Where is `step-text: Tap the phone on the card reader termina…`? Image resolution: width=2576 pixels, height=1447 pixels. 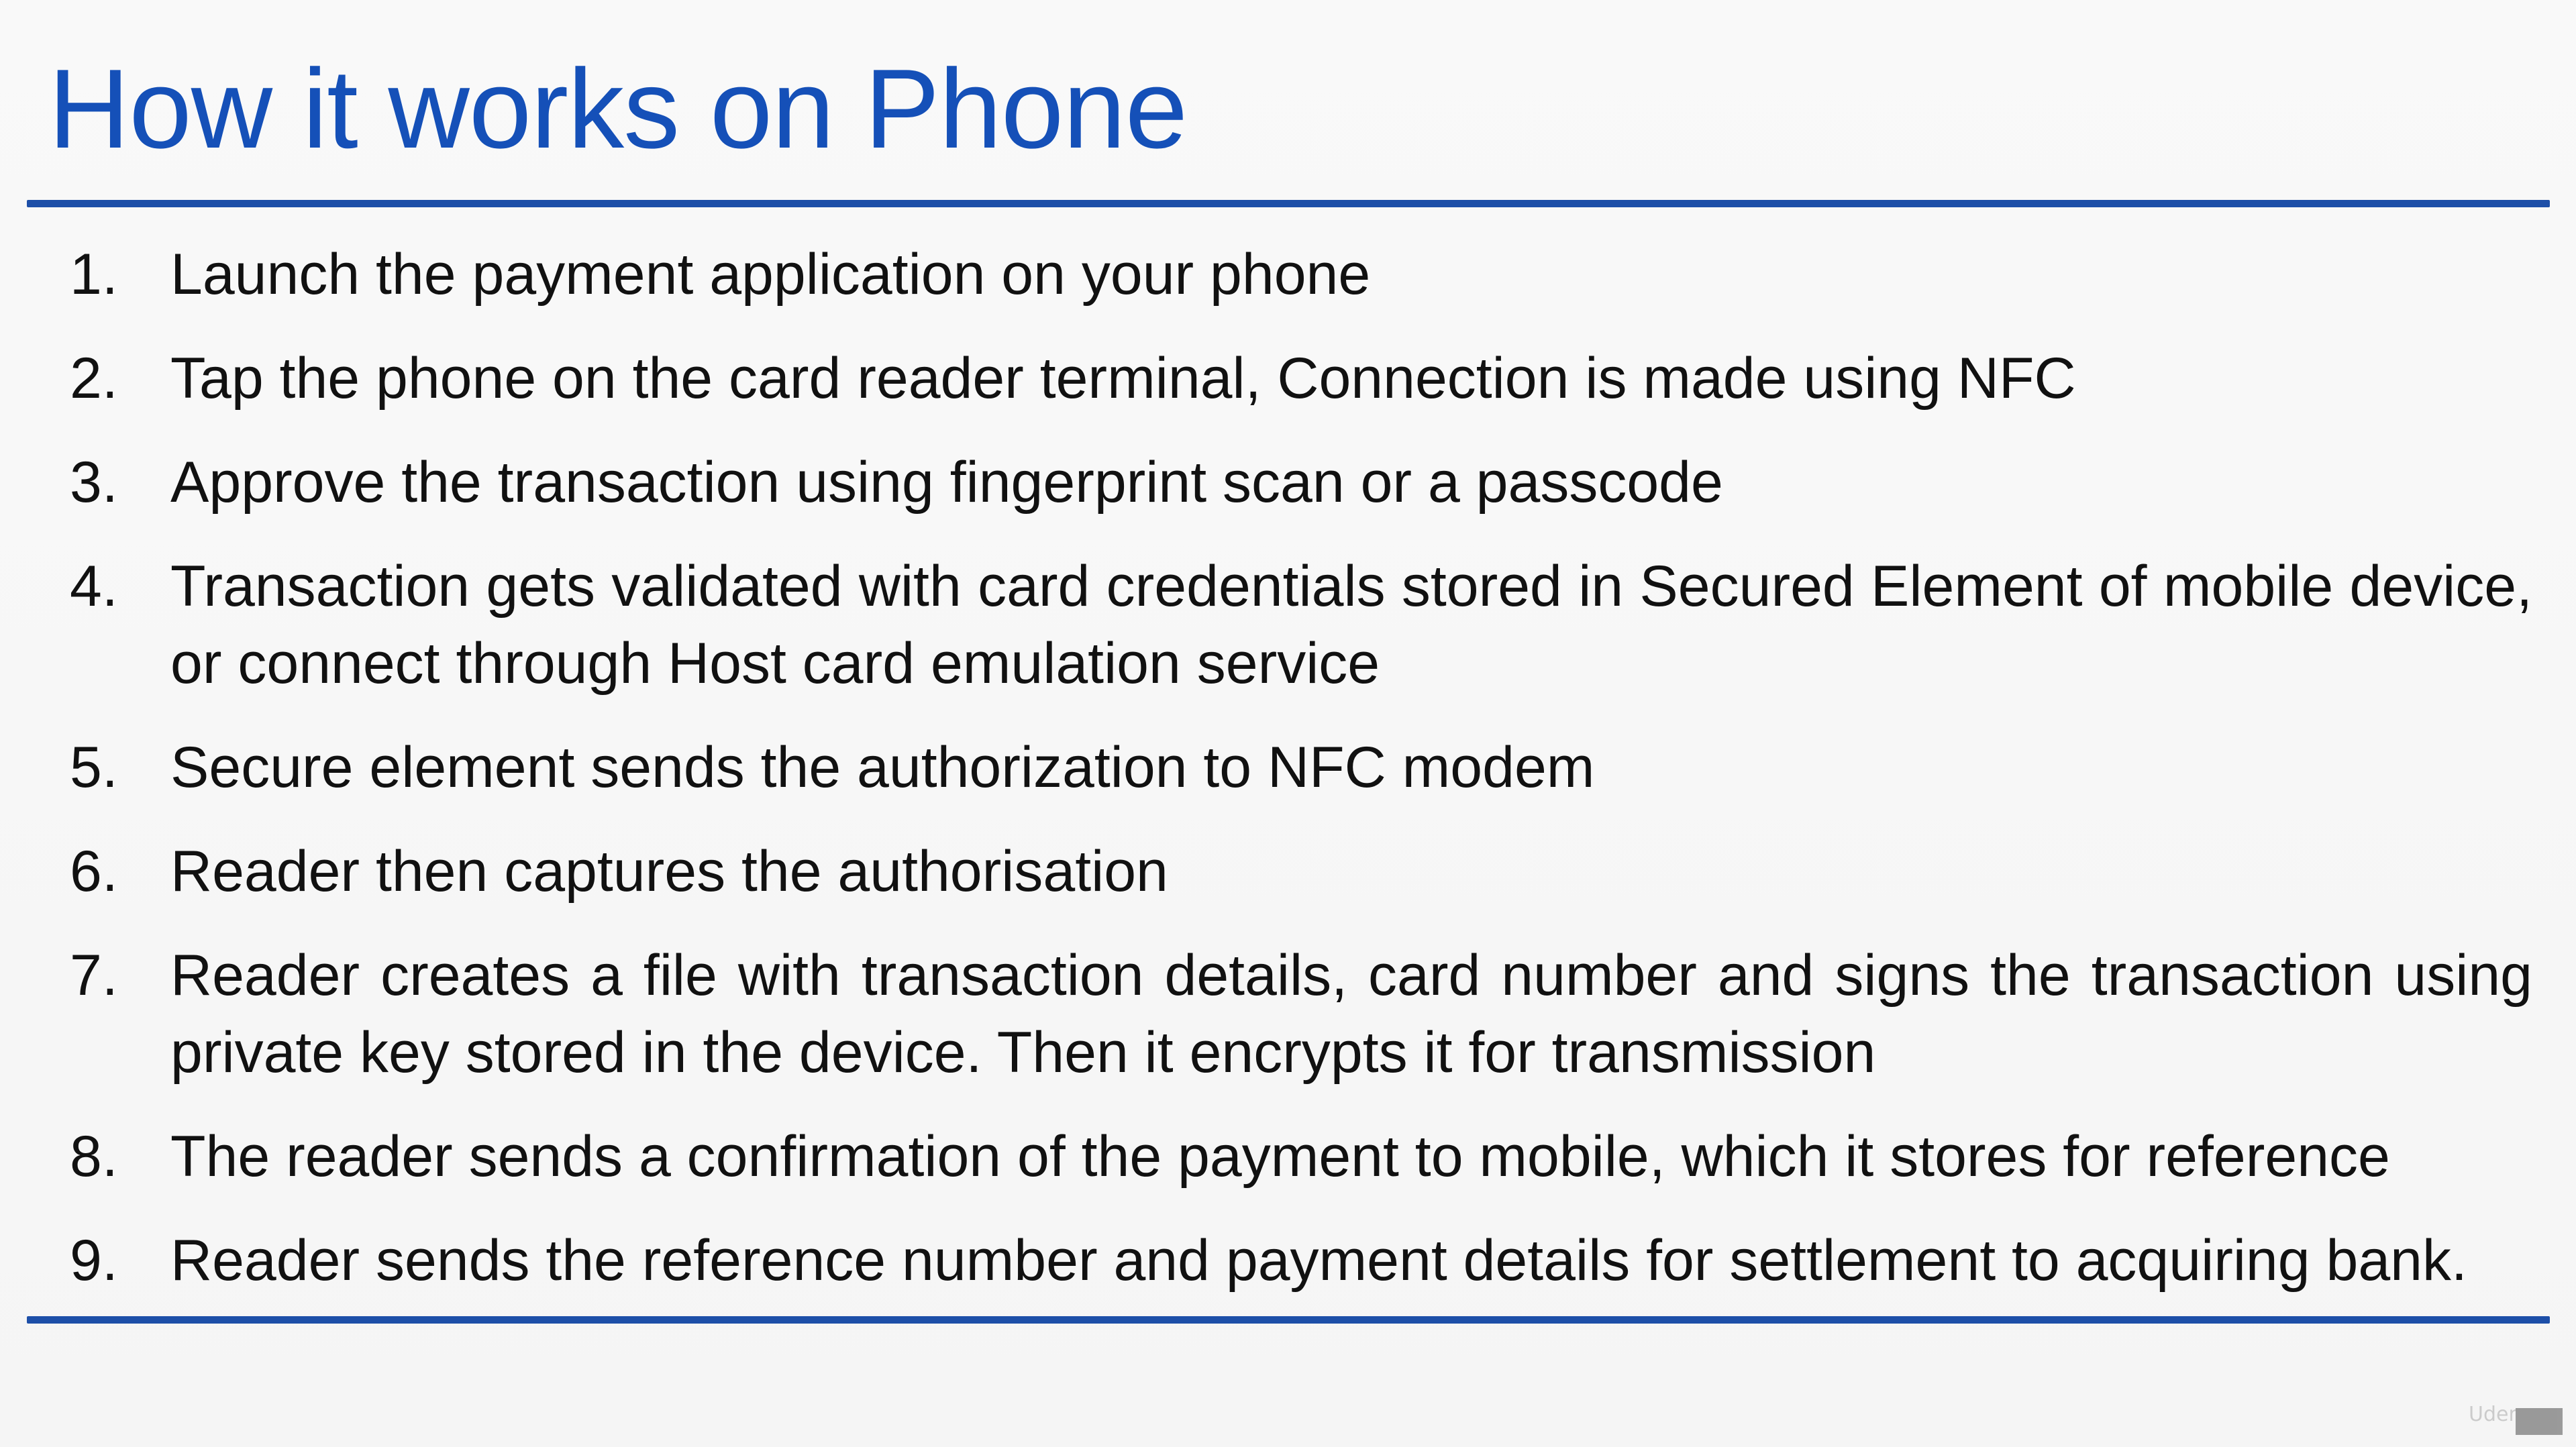
step-text: Tap the phone on the card reader termina… is located at coordinates (1123, 379).